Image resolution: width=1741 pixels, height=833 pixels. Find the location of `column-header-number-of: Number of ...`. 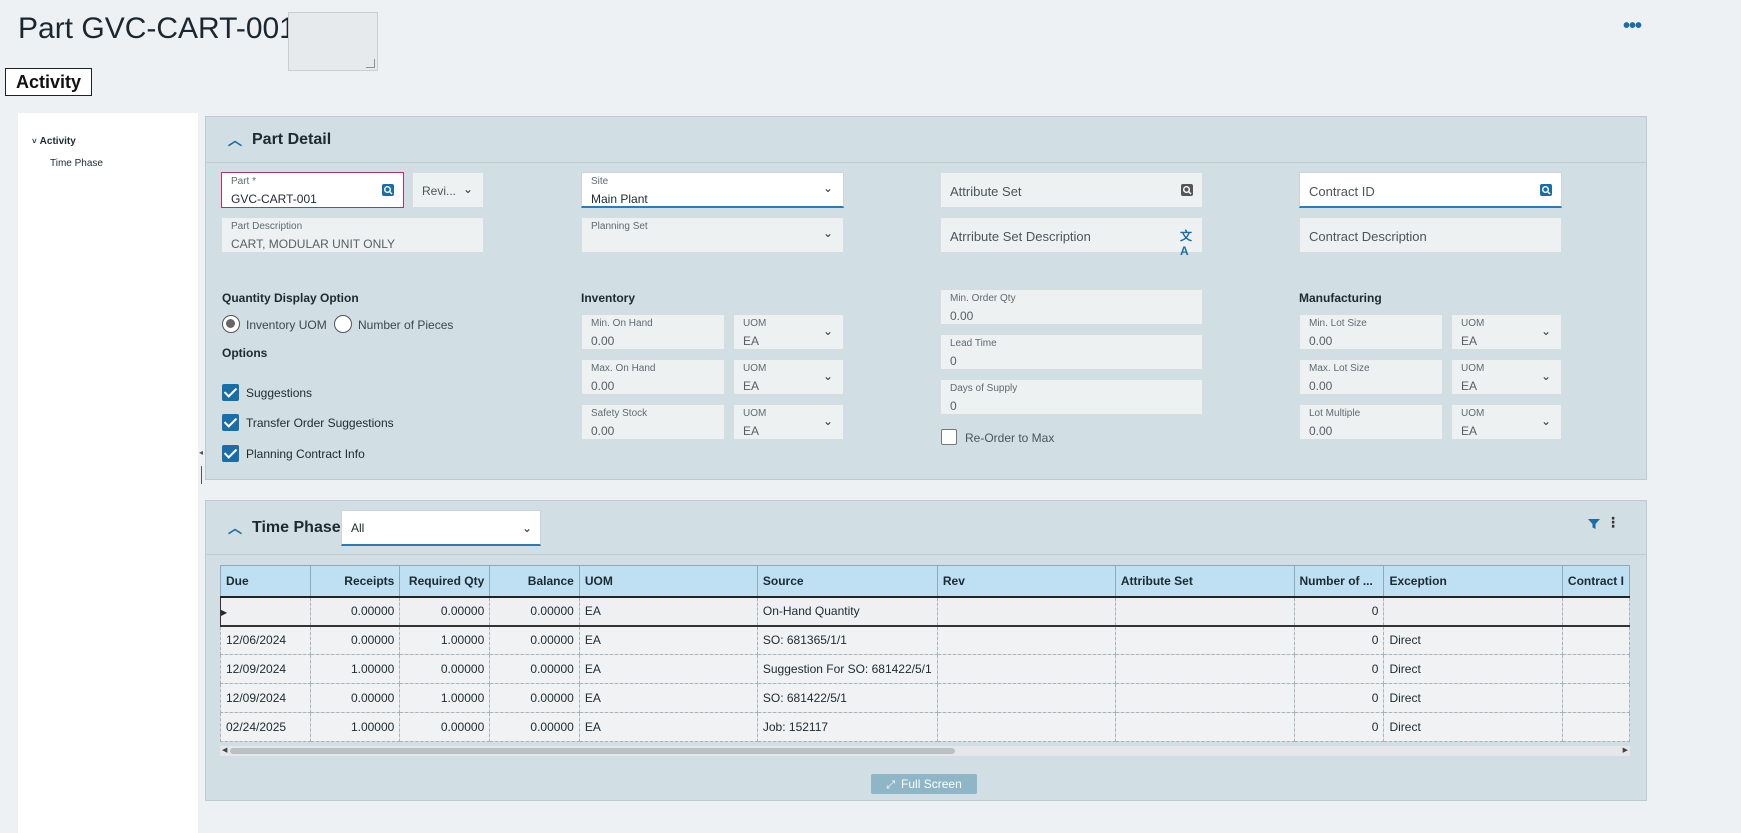

column-header-number-of: Number of ... is located at coordinates (1339, 581).